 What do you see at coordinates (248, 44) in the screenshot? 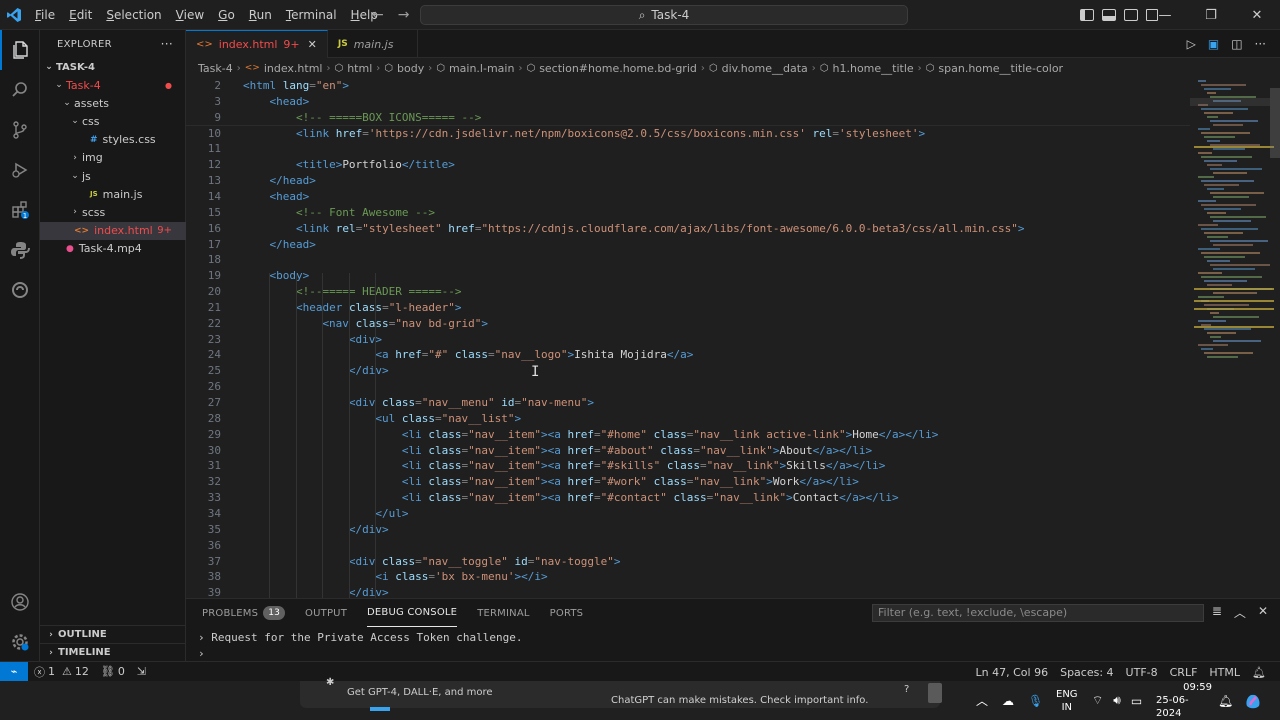
I see `tab-label: index.html` at bounding box center [248, 44].